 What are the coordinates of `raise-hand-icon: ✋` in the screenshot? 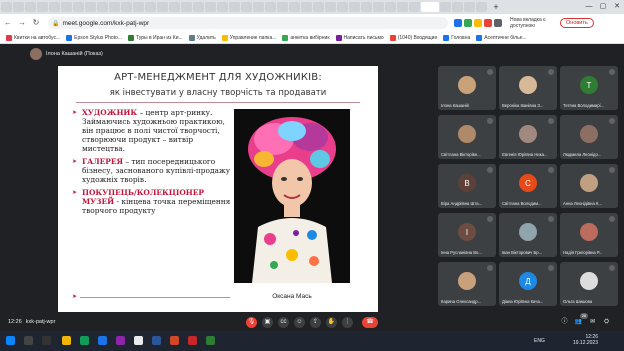 It's located at (331, 322).